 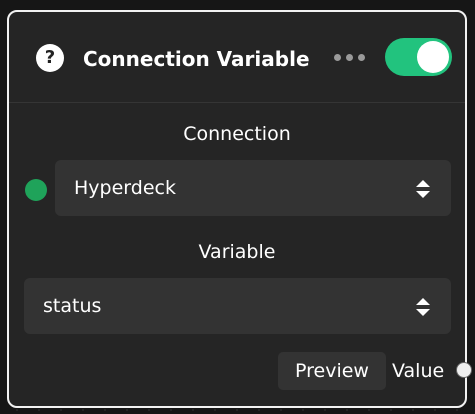 I want to click on more-horizontal-icon, so click(x=351, y=58).